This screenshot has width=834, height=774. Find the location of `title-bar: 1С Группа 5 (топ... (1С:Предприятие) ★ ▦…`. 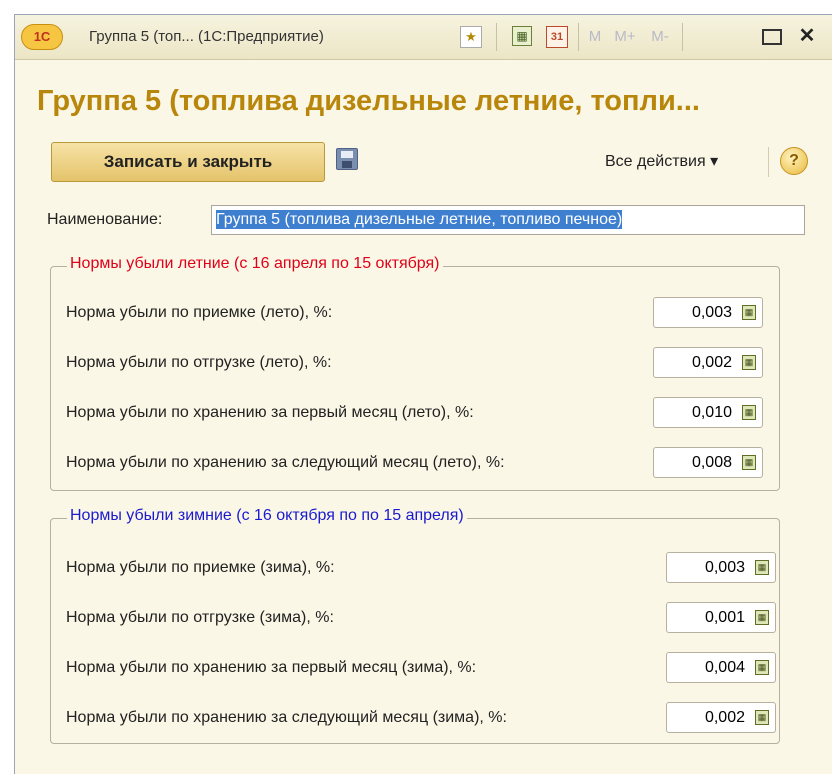

title-bar: 1С Группа 5 (топ... (1С:Предприятие) ★ ▦… is located at coordinates (423, 37).